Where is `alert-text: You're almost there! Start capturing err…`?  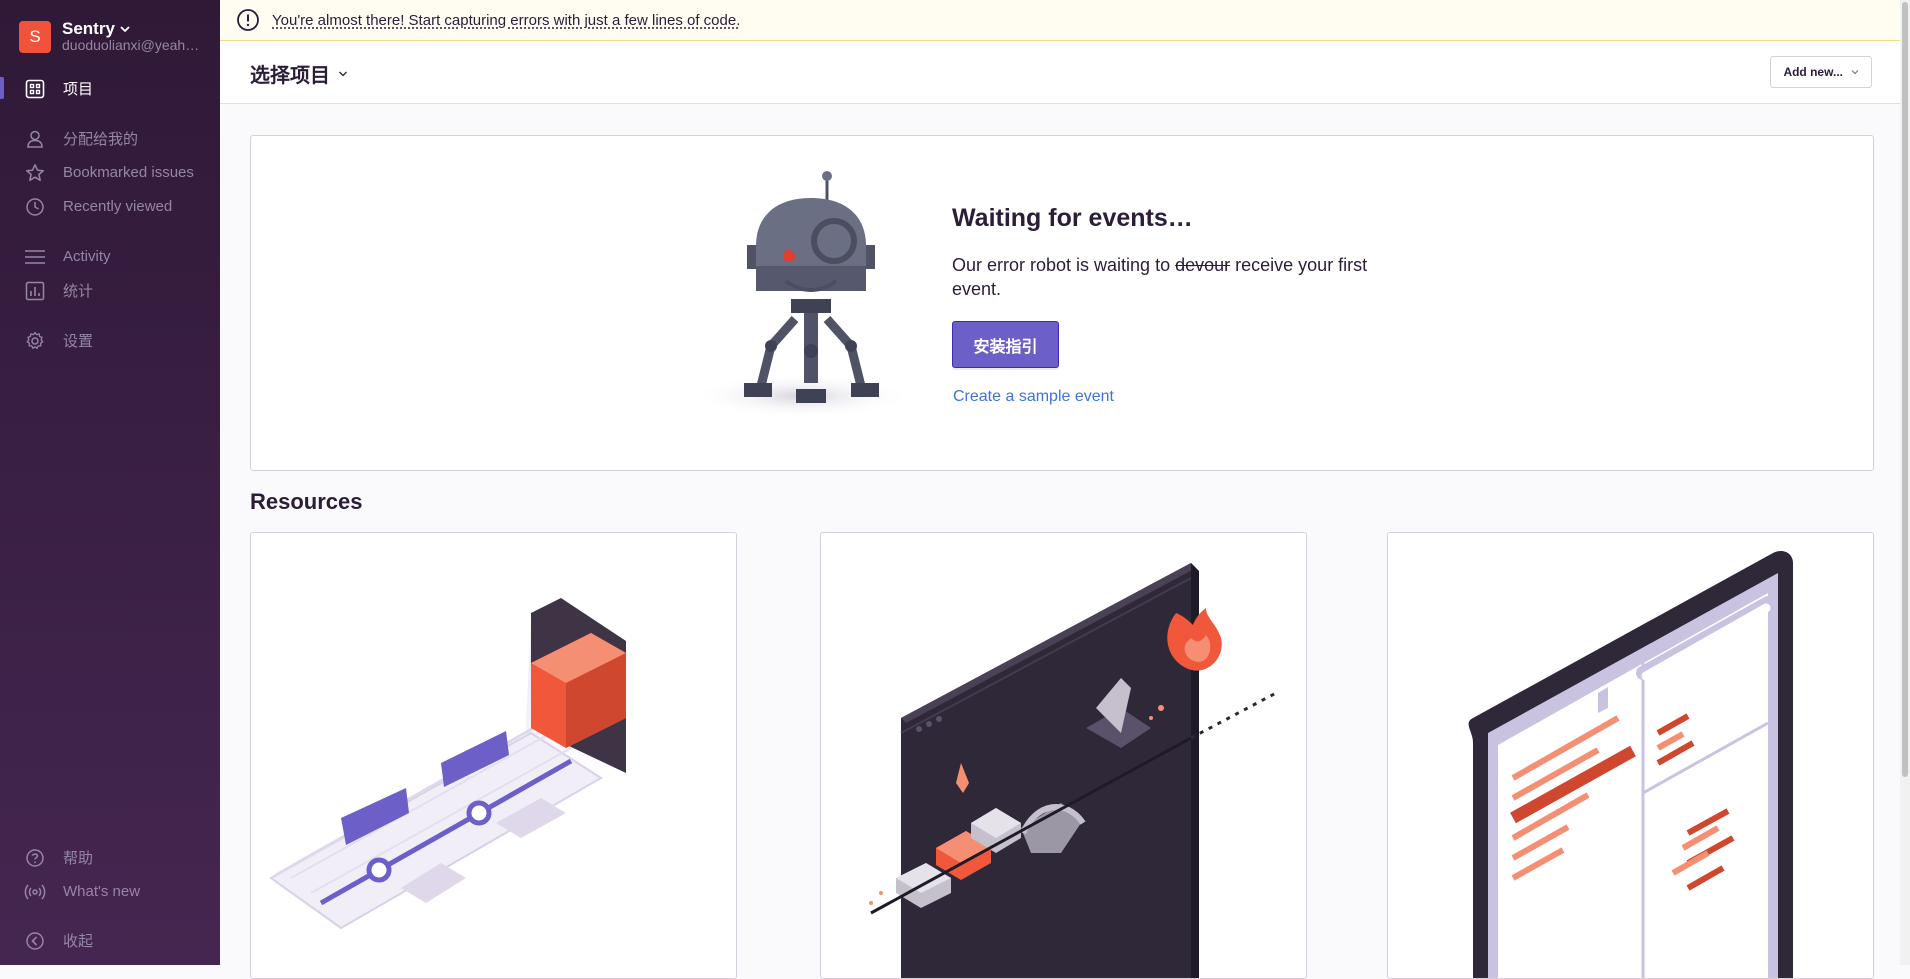
alert-text: You're almost there! Start capturing err… is located at coordinates (506, 20).